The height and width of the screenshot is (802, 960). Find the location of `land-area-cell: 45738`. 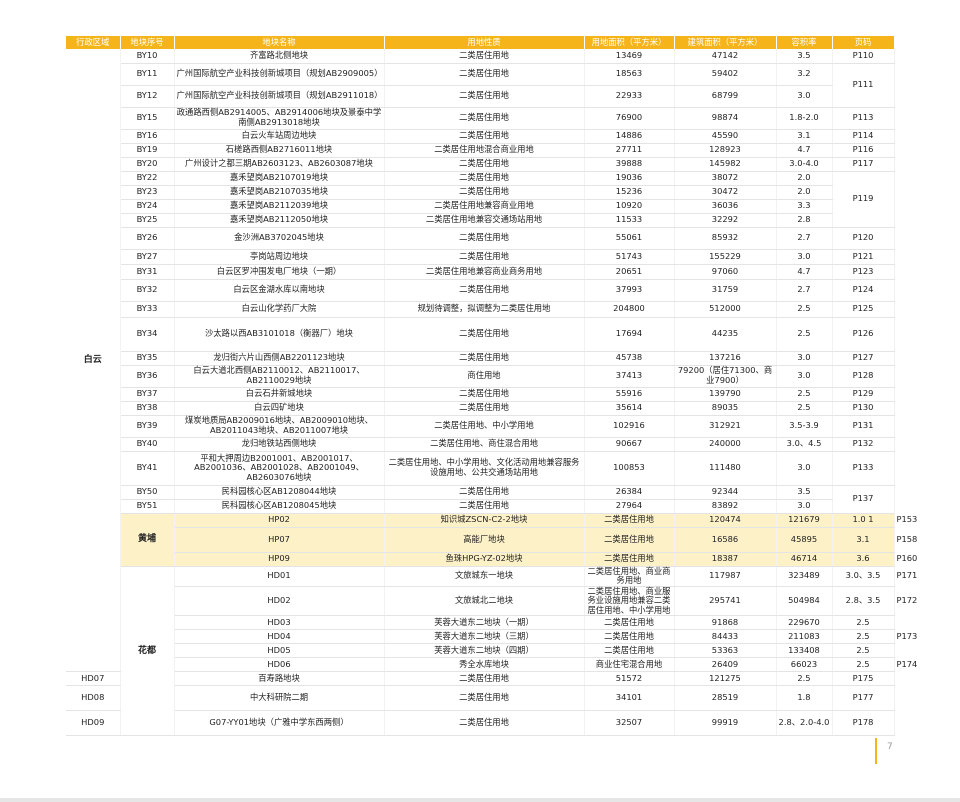

land-area-cell: 45738 is located at coordinates (629, 358).